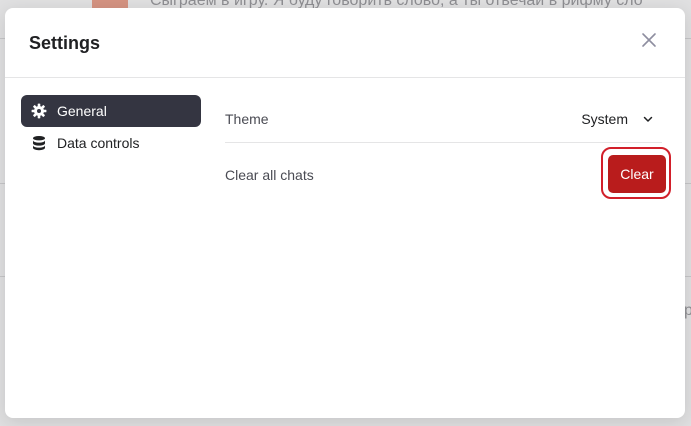 Image resolution: width=691 pixels, height=426 pixels. I want to click on database-icon, so click(39, 143).